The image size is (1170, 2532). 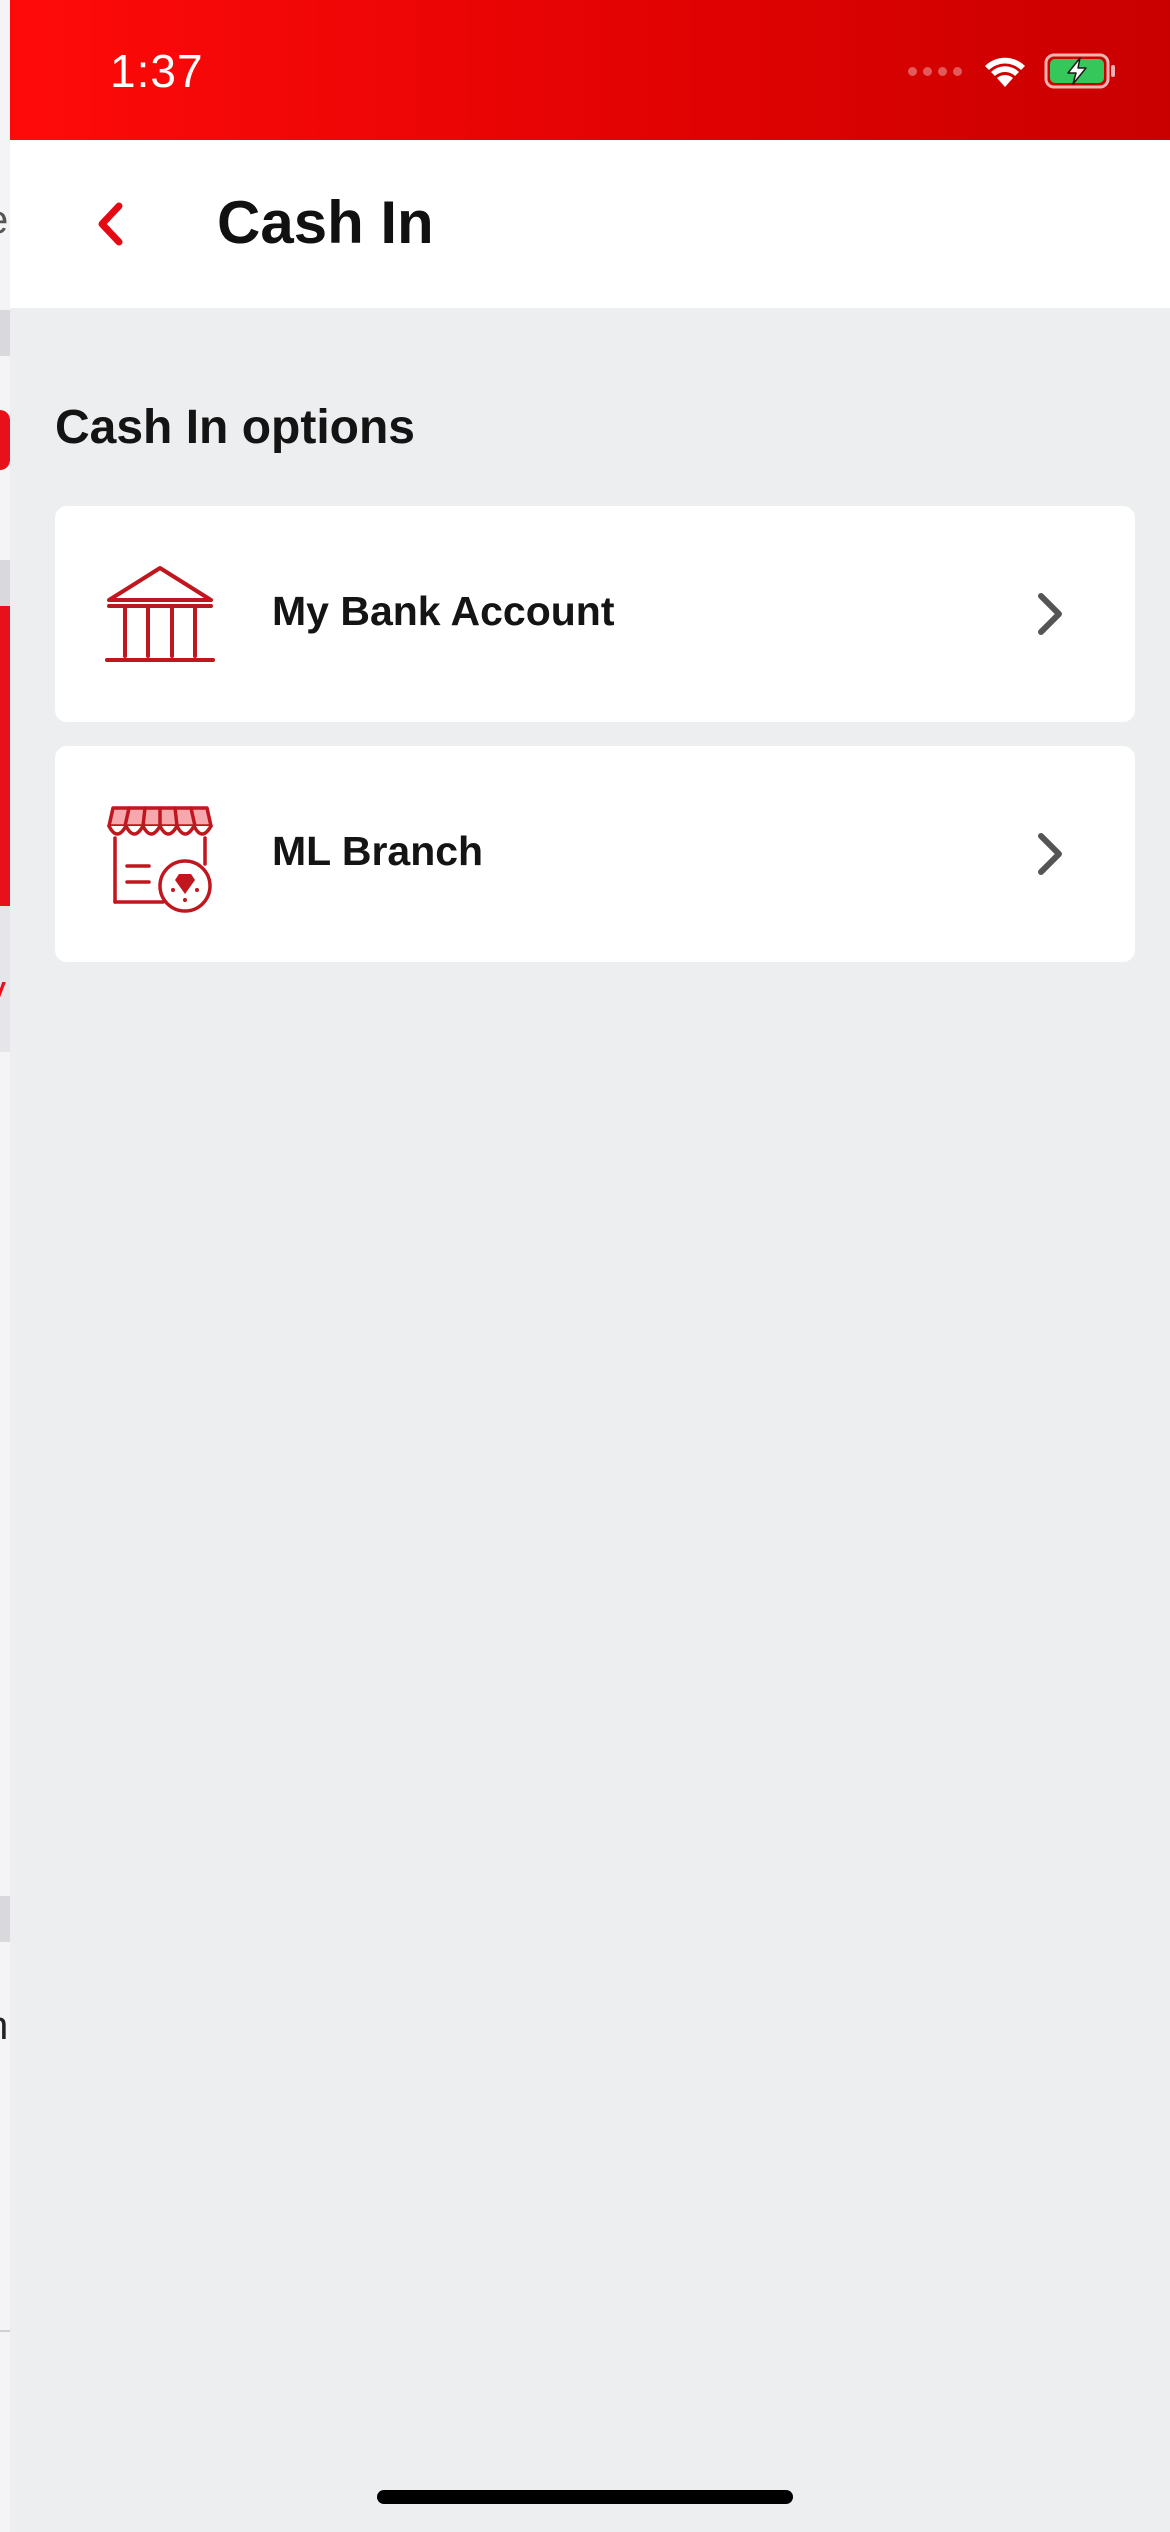 What do you see at coordinates (5, 2331) in the screenshot?
I see `background-line` at bounding box center [5, 2331].